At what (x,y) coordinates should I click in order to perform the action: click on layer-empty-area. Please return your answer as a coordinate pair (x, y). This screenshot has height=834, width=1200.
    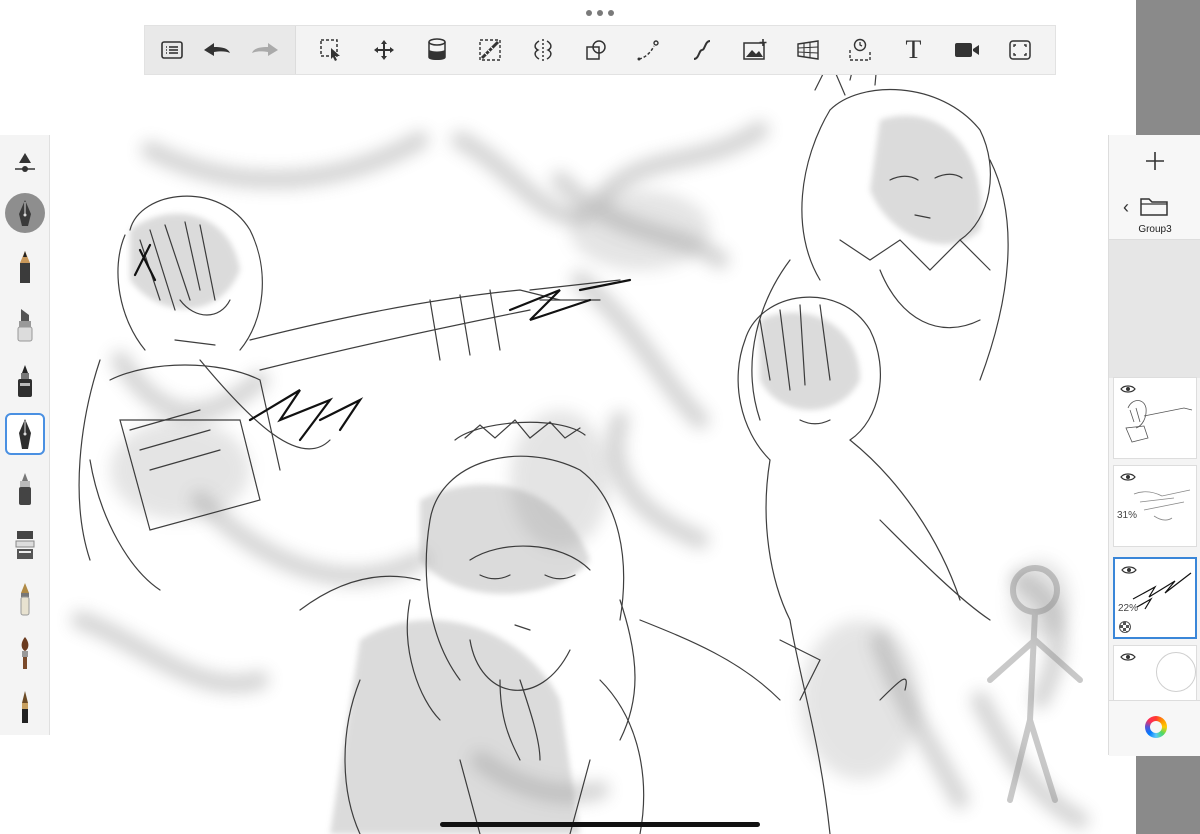
    Looking at the image, I should click on (1154, 309).